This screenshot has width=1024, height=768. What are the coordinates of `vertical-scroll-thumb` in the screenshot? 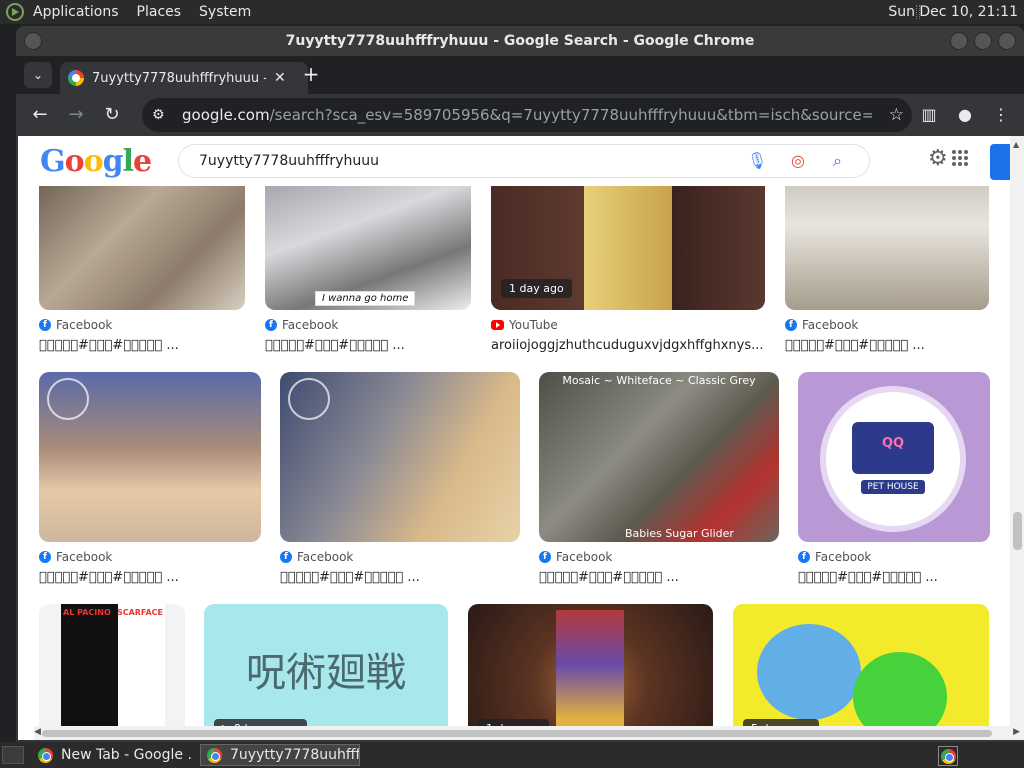 It's located at (1017, 531).